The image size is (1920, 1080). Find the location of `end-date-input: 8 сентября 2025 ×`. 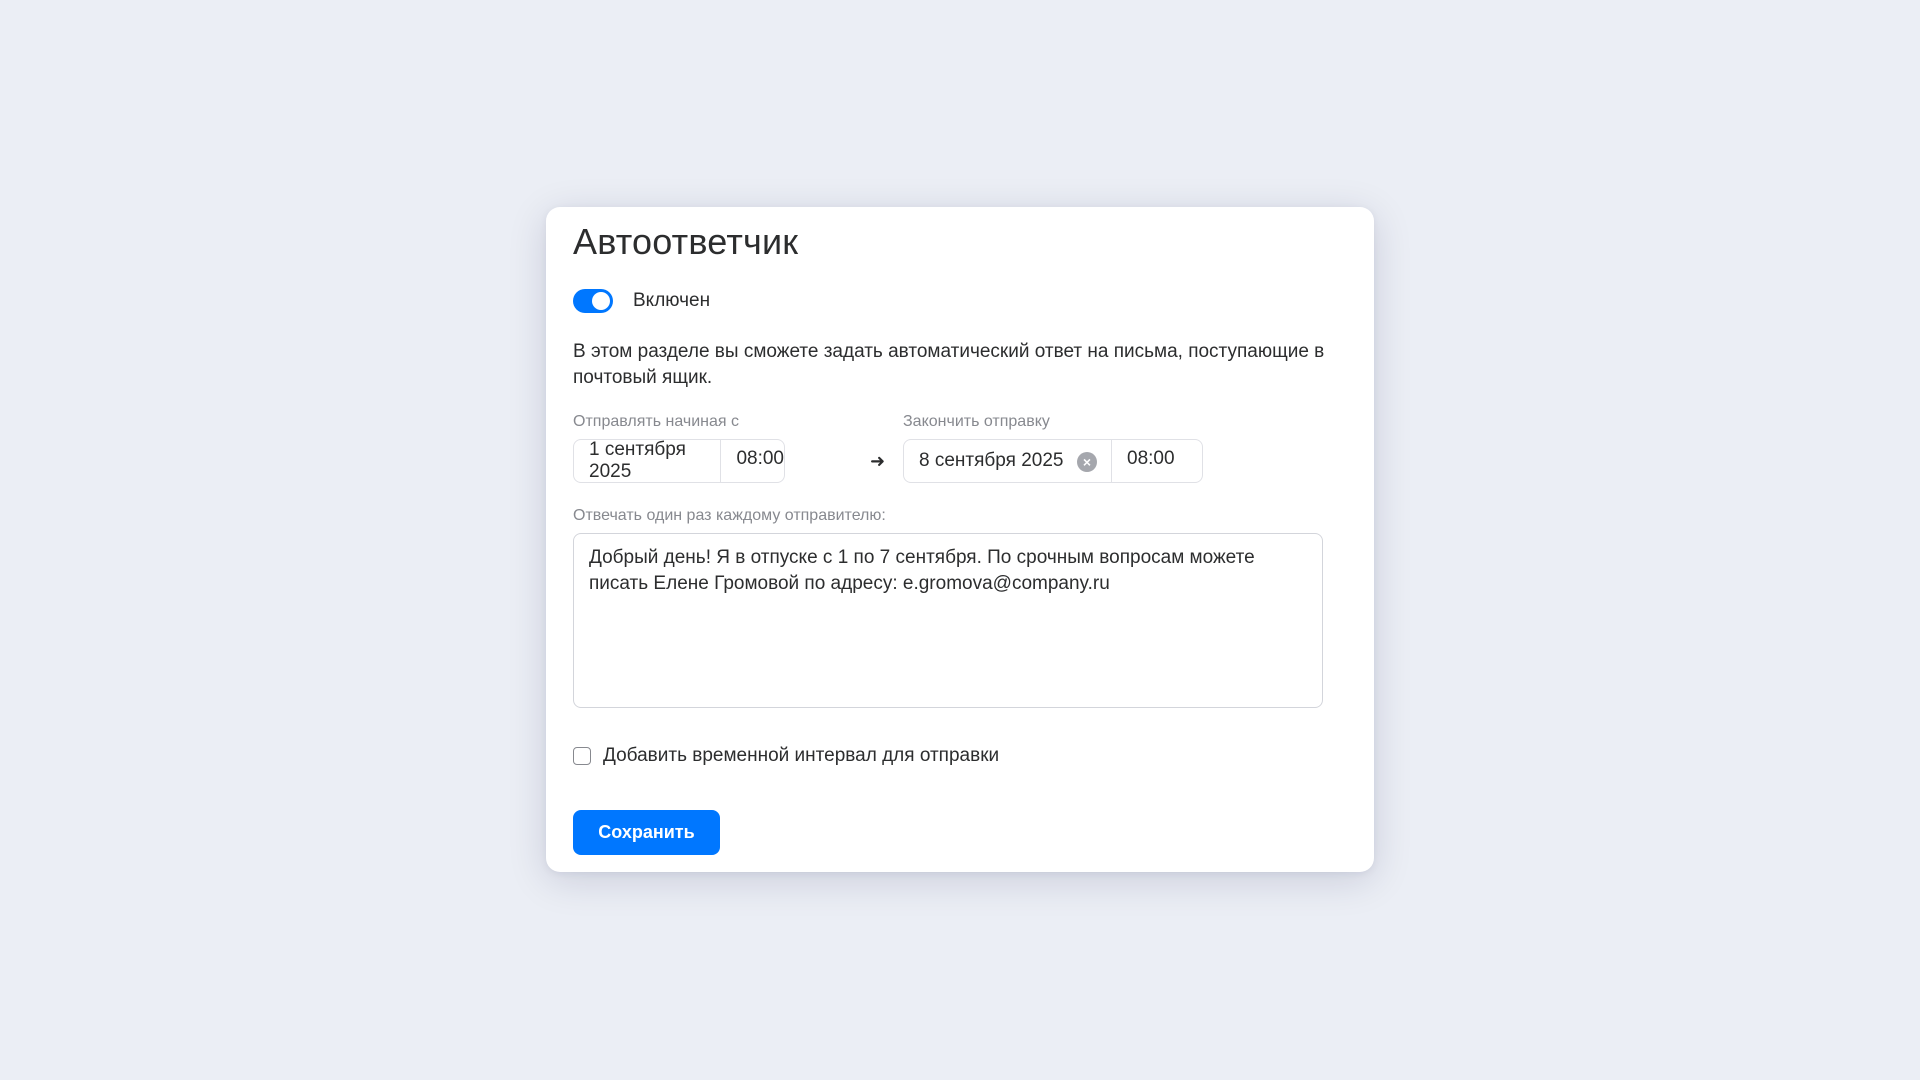

end-date-input: 8 сентября 2025 × is located at coordinates (1008, 461).